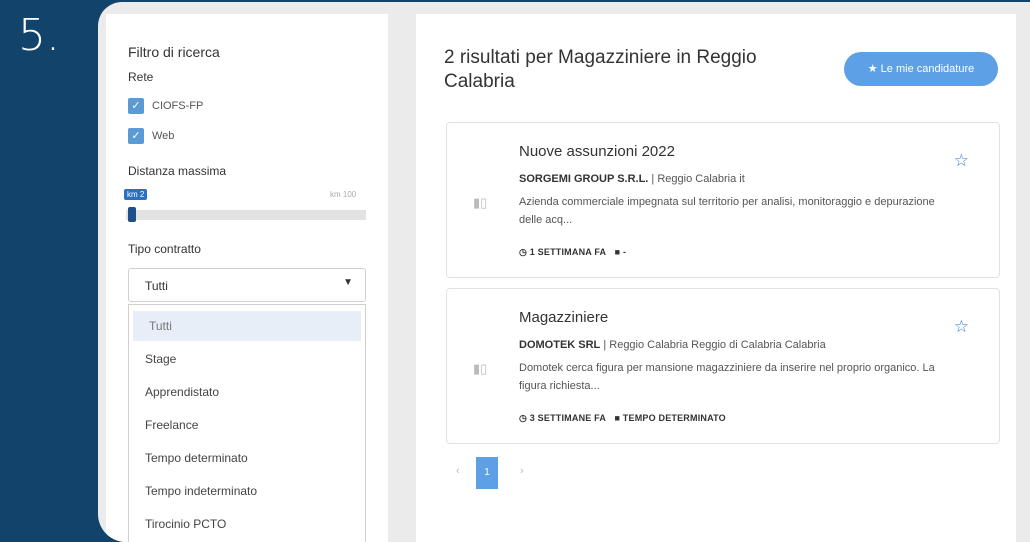 Image resolution: width=1030 pixels, height=542 pixels. What do you see at coordinates (132, 214) in the screenshot?
I see `distance-slider-handle` at bounding box center [132, 214].